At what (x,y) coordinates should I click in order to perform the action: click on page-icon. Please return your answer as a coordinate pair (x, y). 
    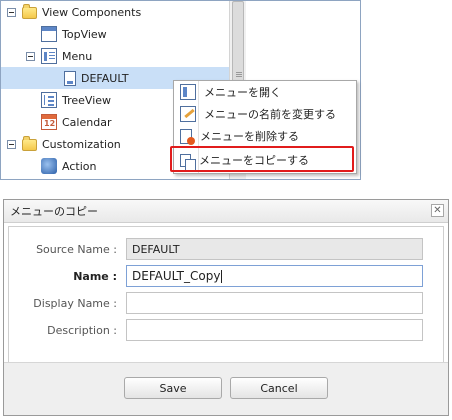
    Looking at the image, I should click on (70, 78).